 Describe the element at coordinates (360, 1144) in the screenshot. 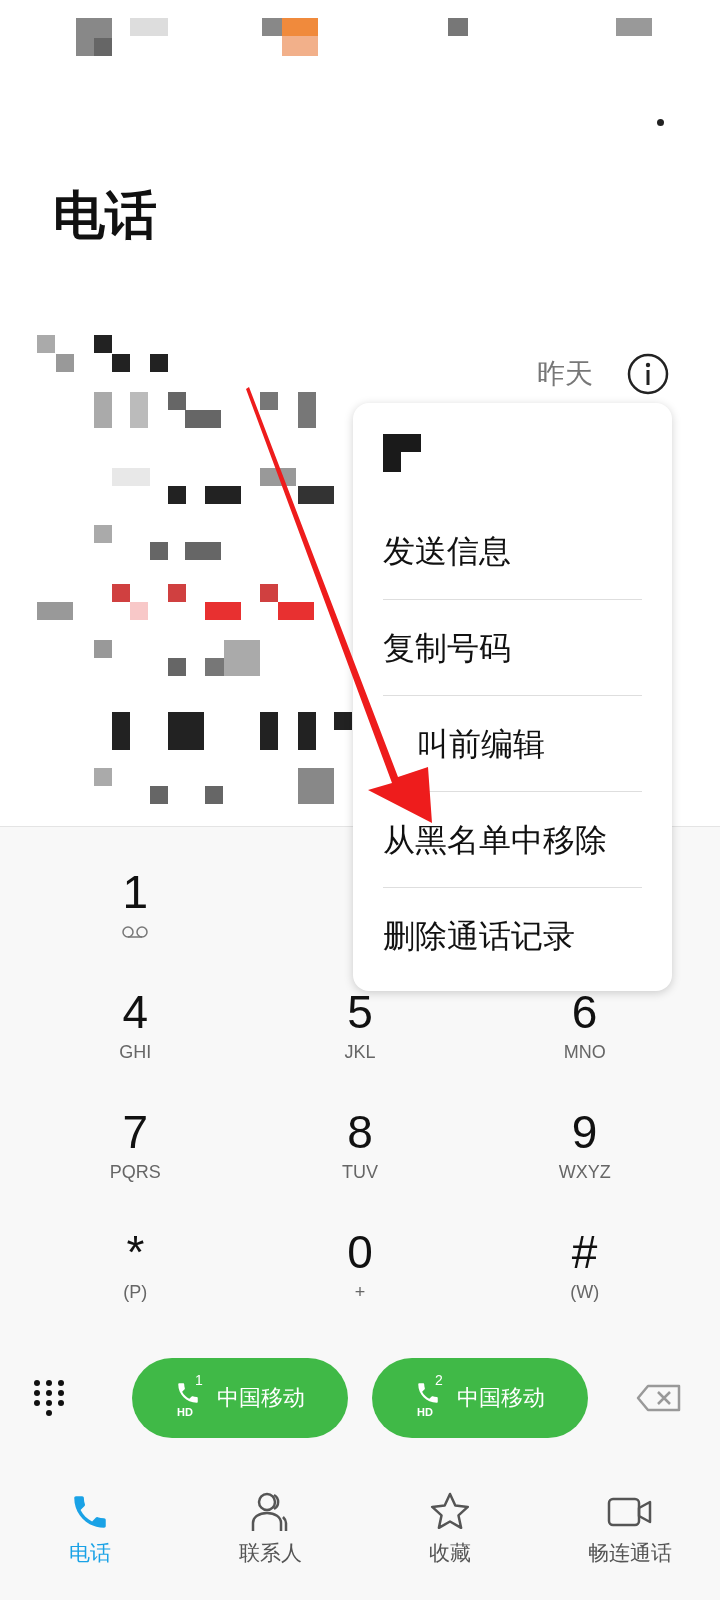

I see `dial-key: 8 TUV` at that location.